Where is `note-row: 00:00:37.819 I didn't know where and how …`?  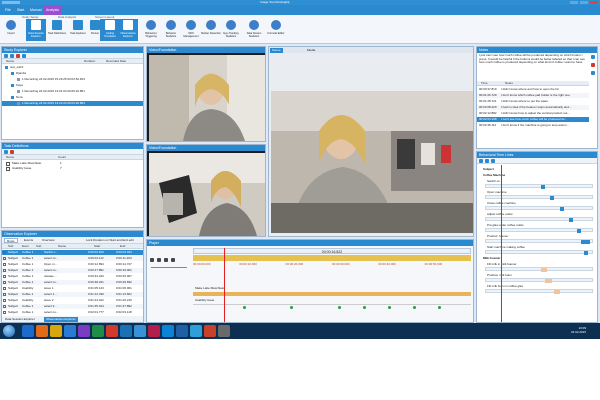 note-row: 00:00:37.819 I didn't know where and how … is located at coordinates (533, 89).